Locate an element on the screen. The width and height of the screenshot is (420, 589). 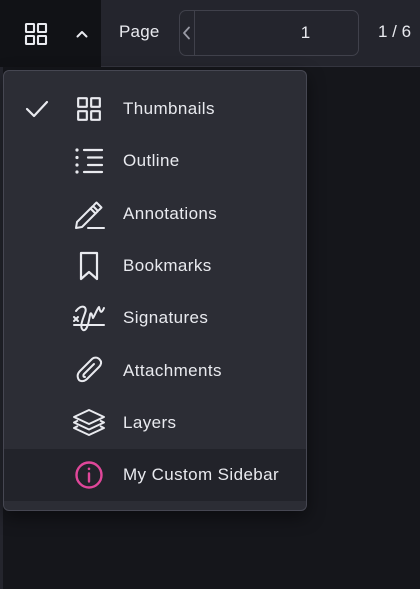
menu-item-outline: Outline is located at coordinates (155, 161).